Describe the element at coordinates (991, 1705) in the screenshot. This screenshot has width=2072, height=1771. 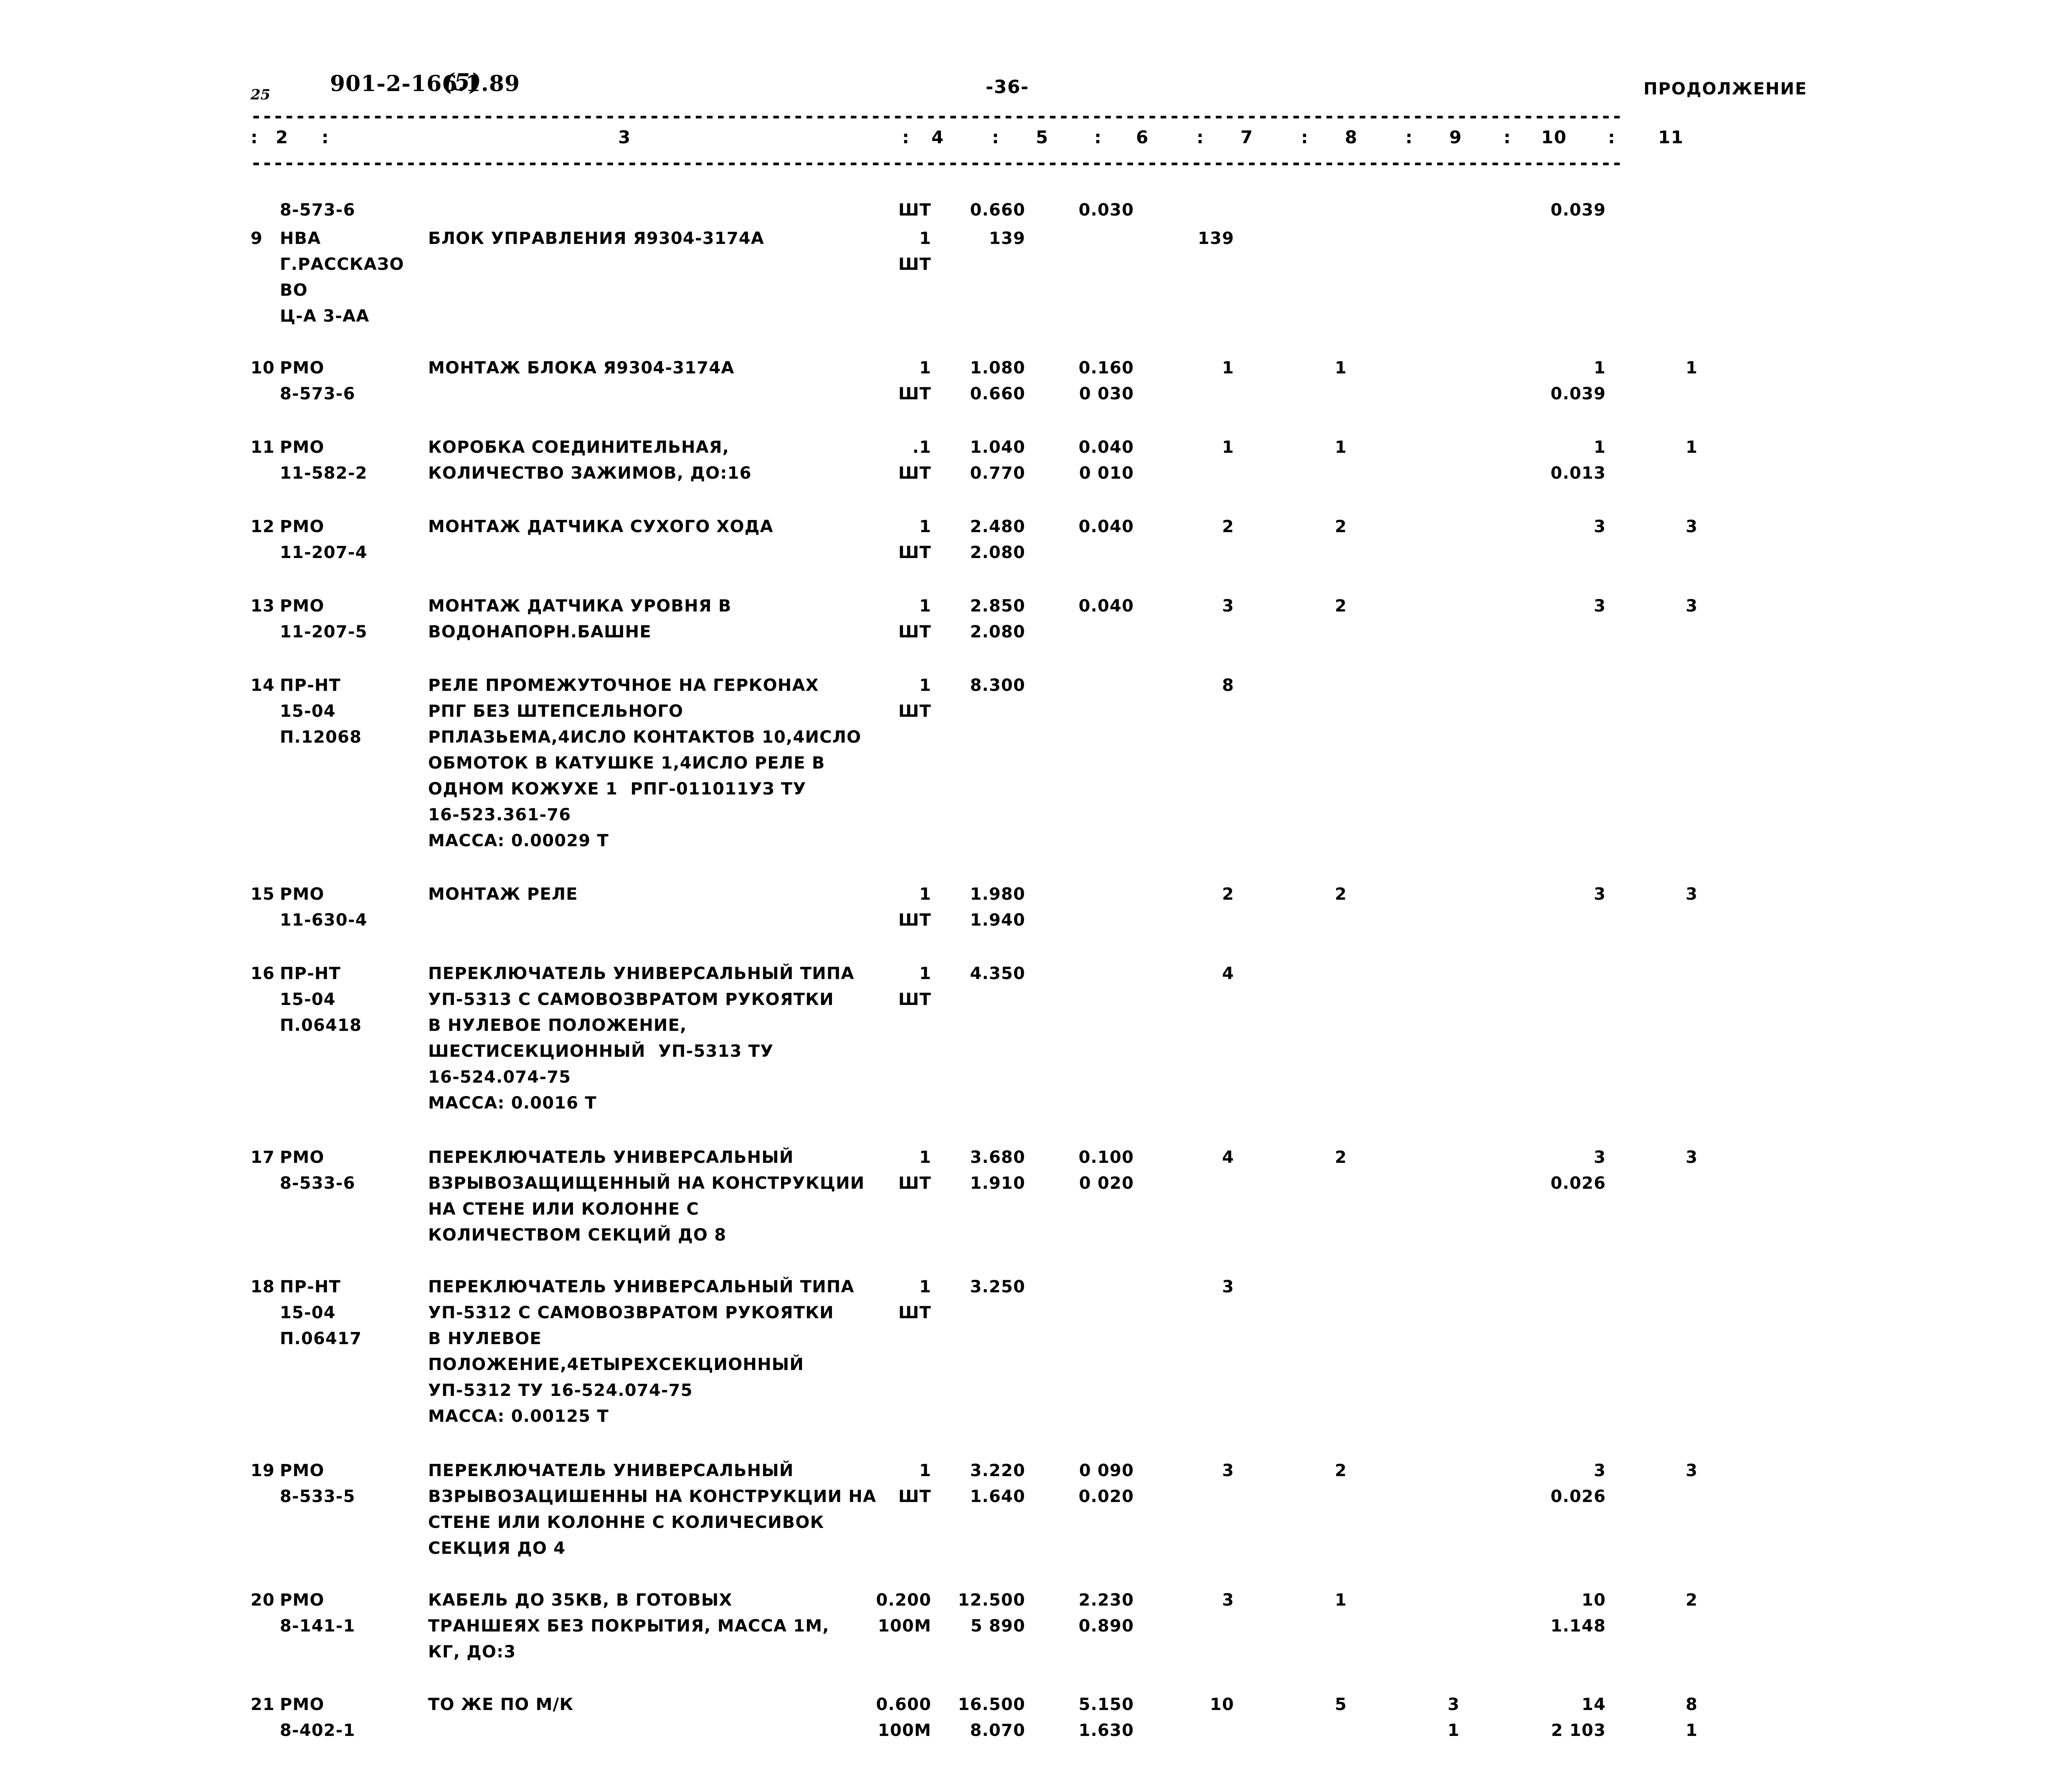
I see `row-value-c5: 16.500` at that location.